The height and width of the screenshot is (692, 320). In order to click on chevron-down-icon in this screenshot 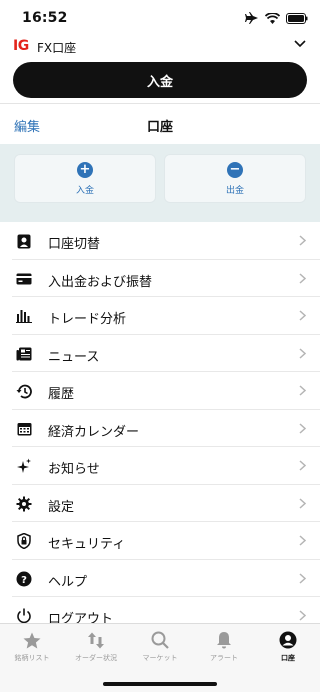, I will do `click(300, 44)`.